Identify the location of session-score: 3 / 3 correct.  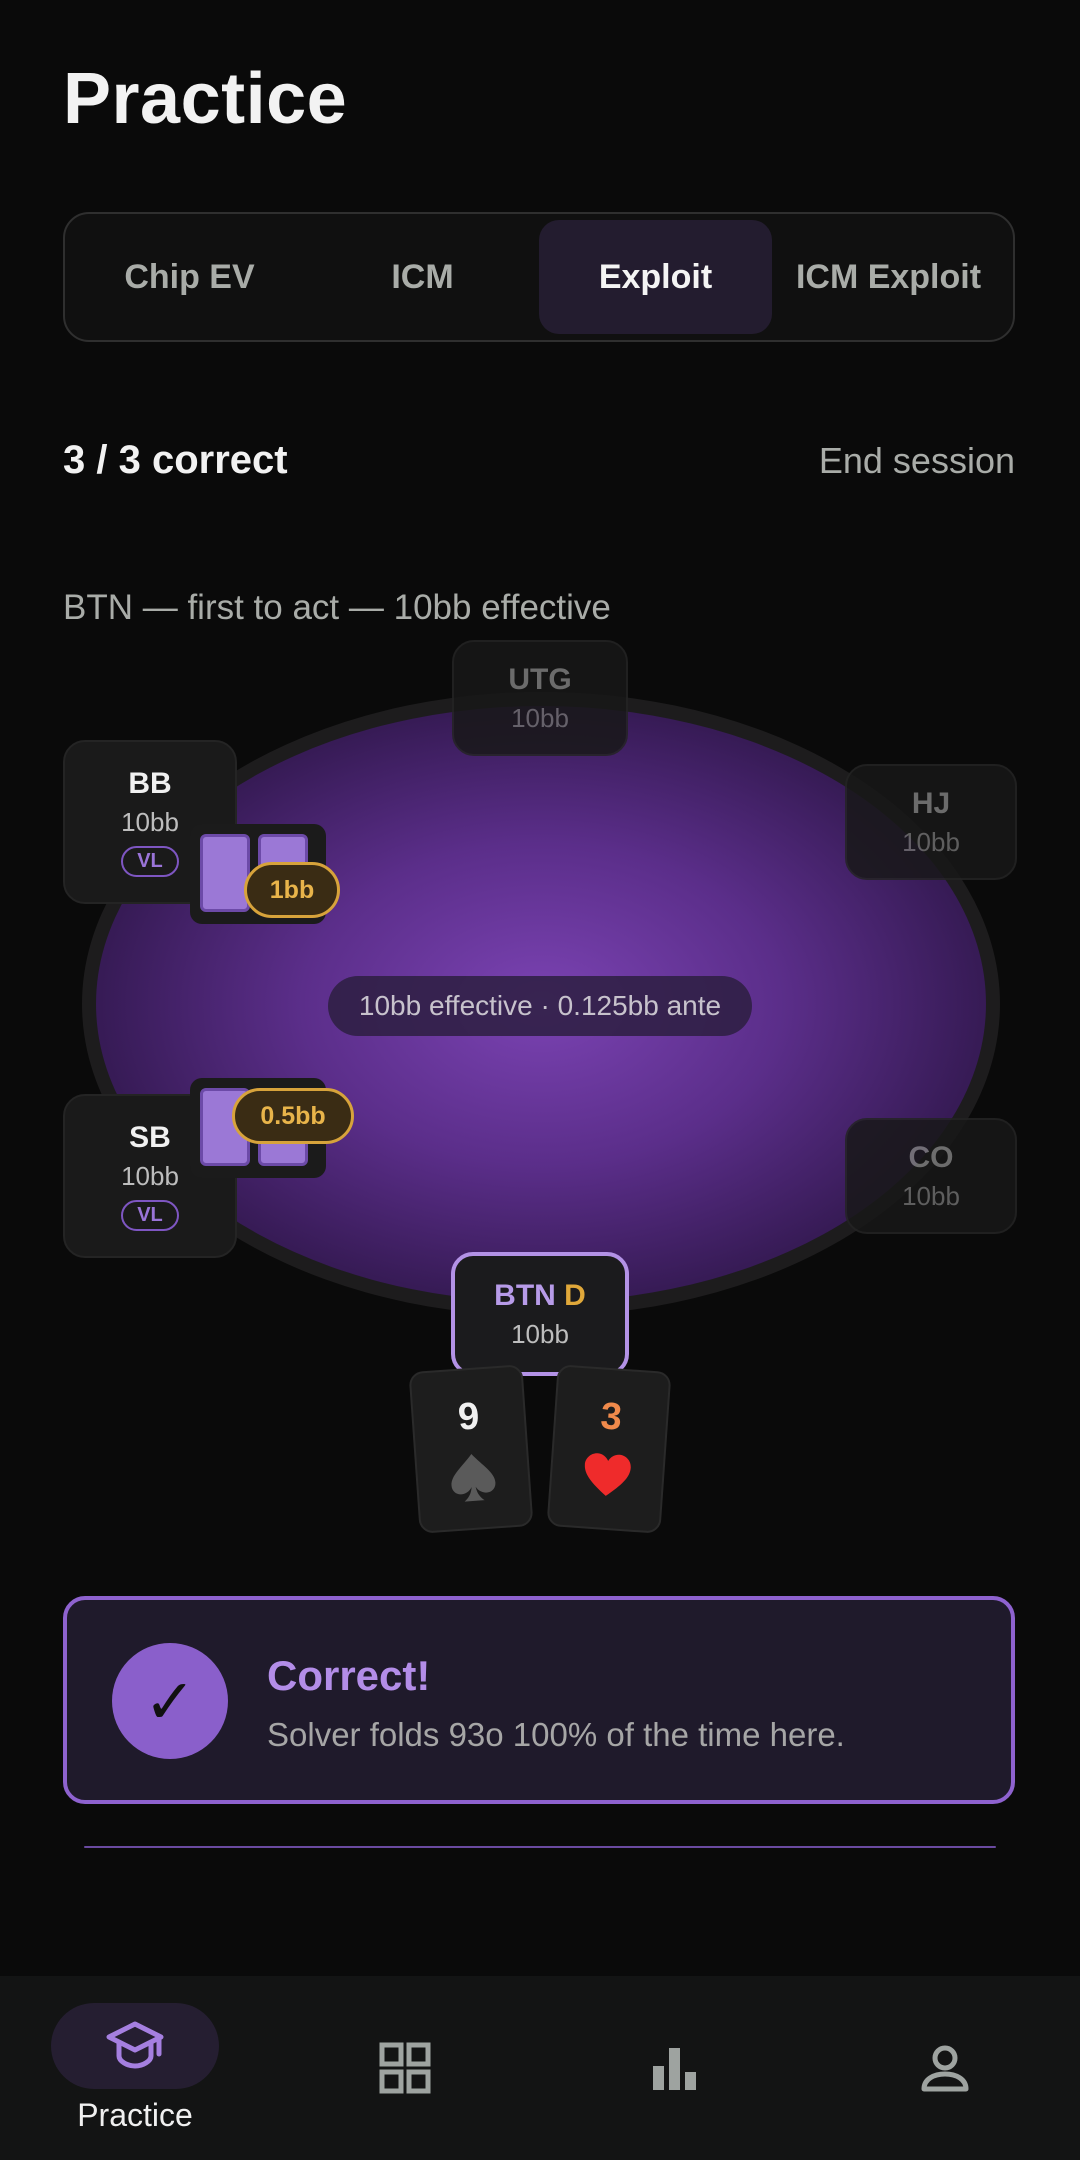
(175, 460).